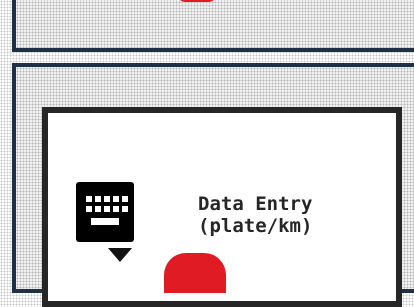 The image size is (414, 307). I want to click on step-title-line-2: (plate/km), so click(255, 226).